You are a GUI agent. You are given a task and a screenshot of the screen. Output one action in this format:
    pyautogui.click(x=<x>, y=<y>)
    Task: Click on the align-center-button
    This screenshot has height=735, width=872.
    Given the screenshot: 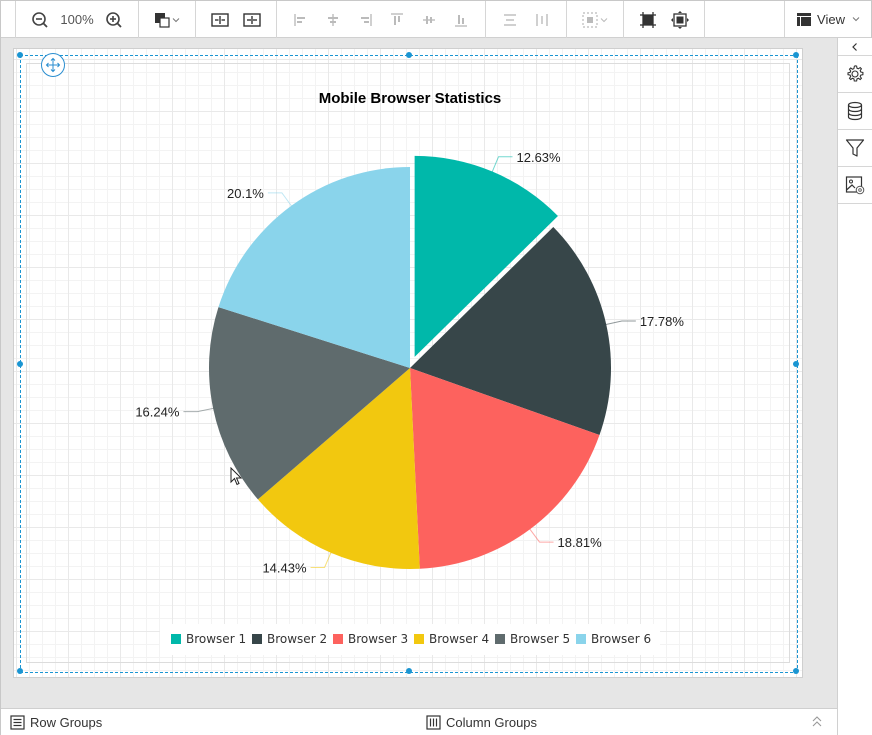 What is the action you would take?
    pyautogui.click(x=333, y=20)
    